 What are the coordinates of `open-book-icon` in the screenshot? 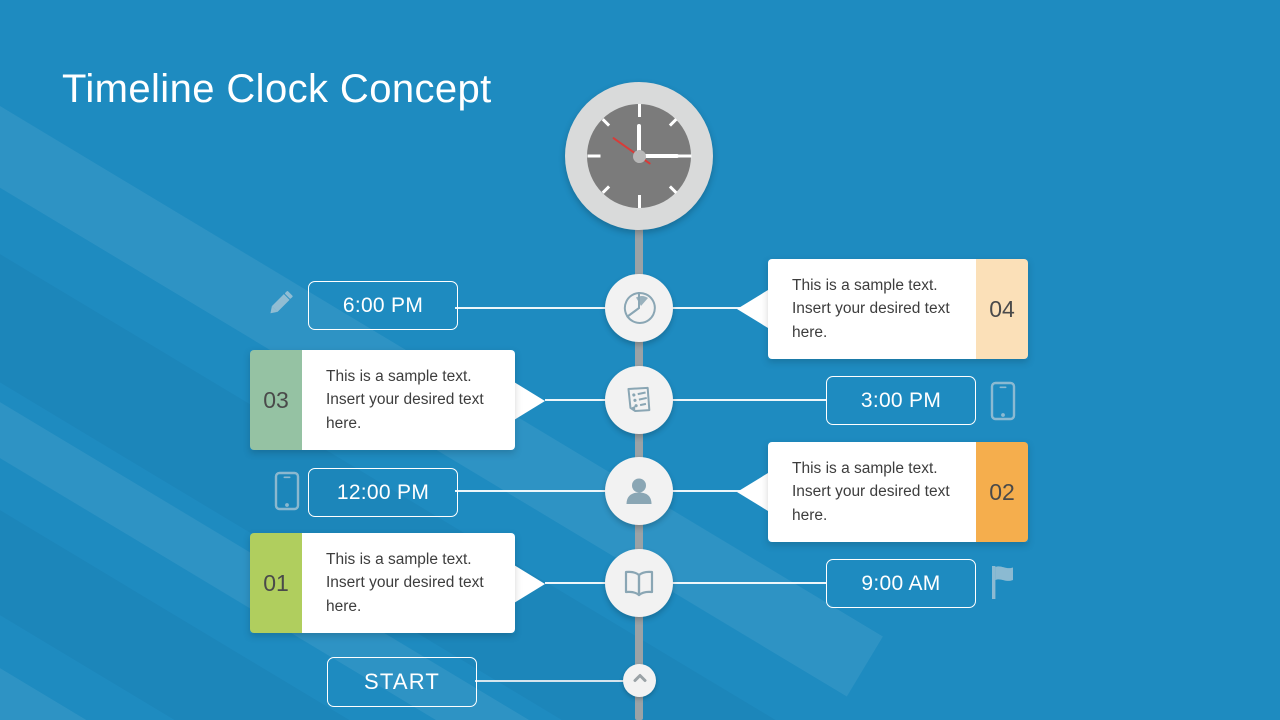 It's located at (639, 583).